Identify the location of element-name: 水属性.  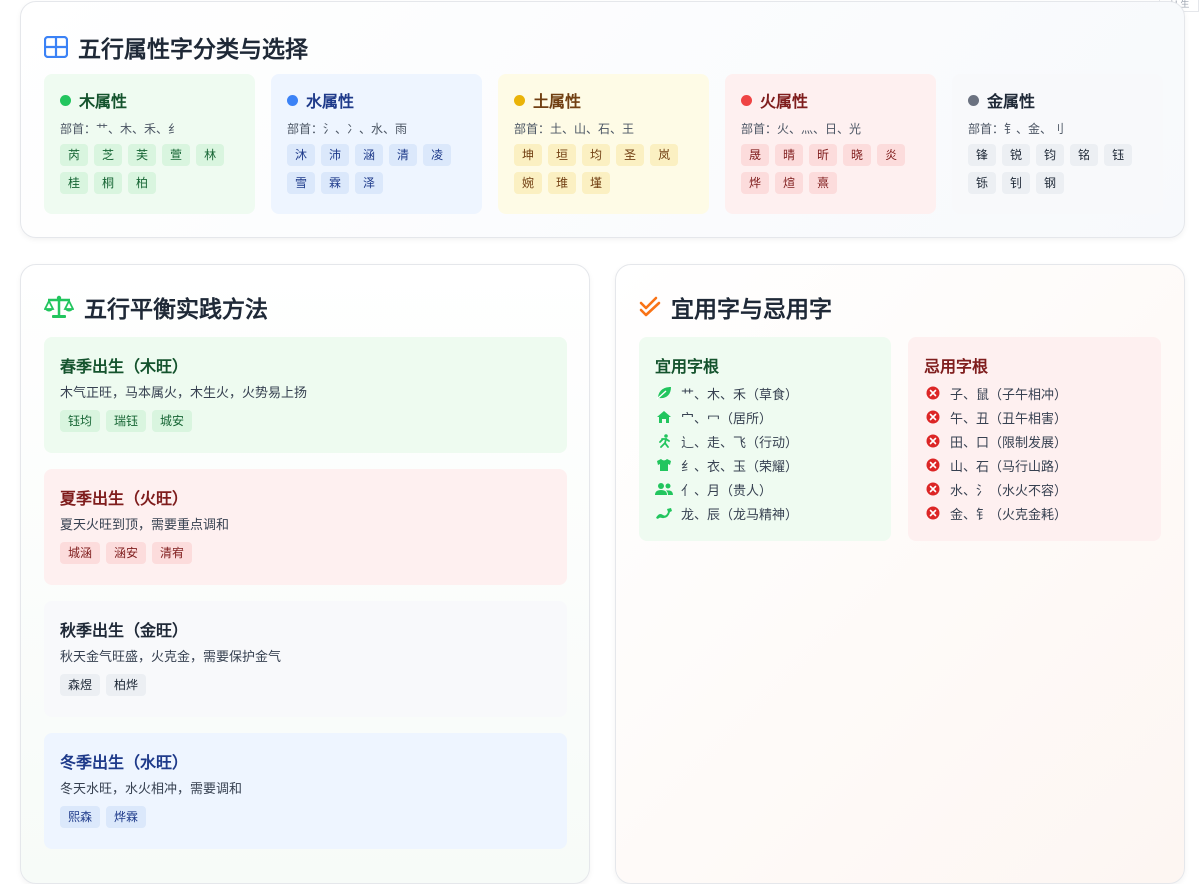
(330, 101).